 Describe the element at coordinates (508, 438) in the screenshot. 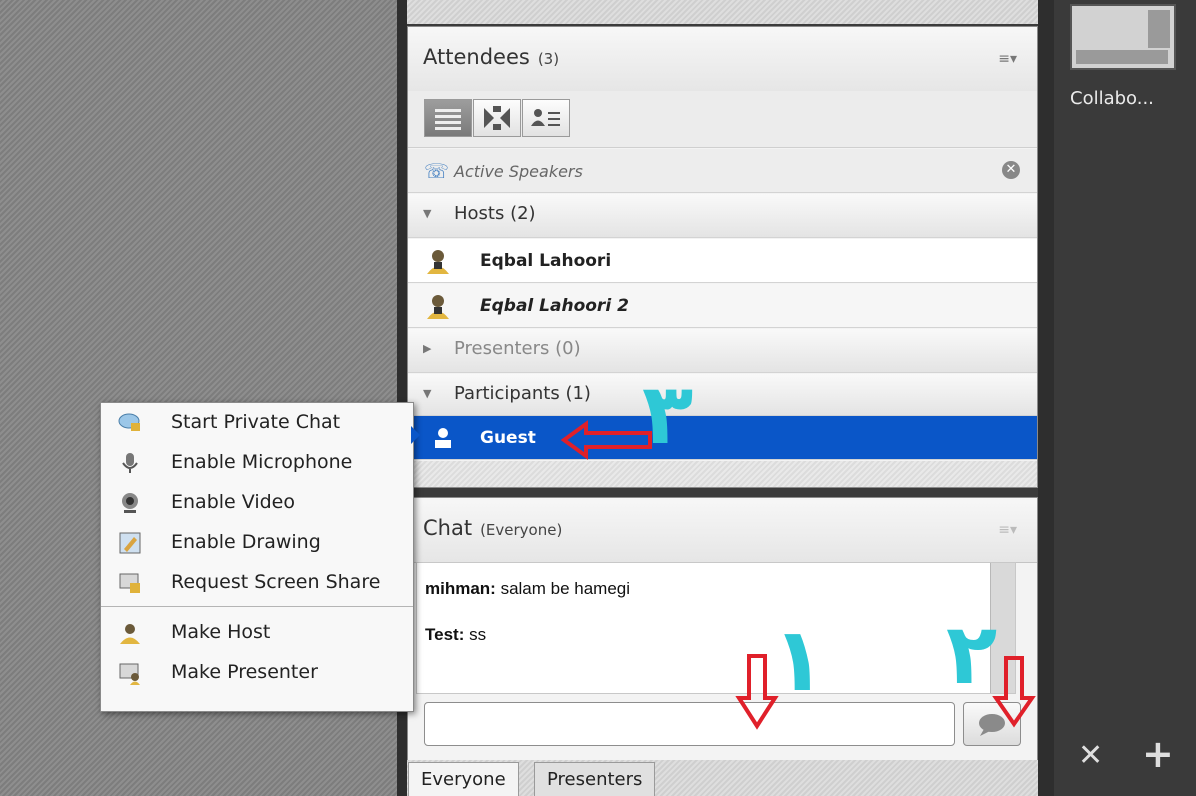

I see `attendee-name: Guest` at that location.